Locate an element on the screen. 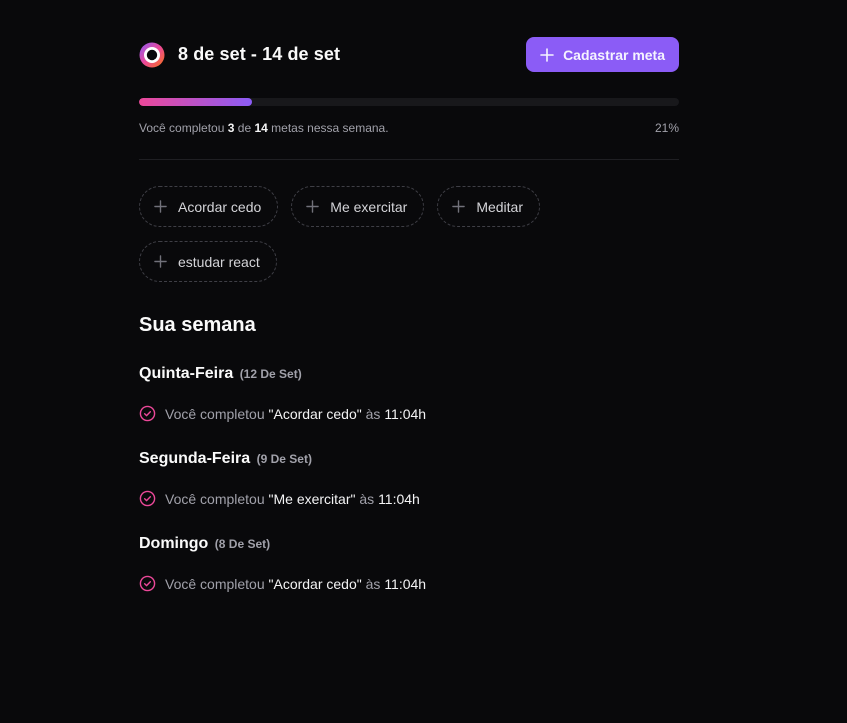  progress-total: 14 is located at coordinates (261, 128).